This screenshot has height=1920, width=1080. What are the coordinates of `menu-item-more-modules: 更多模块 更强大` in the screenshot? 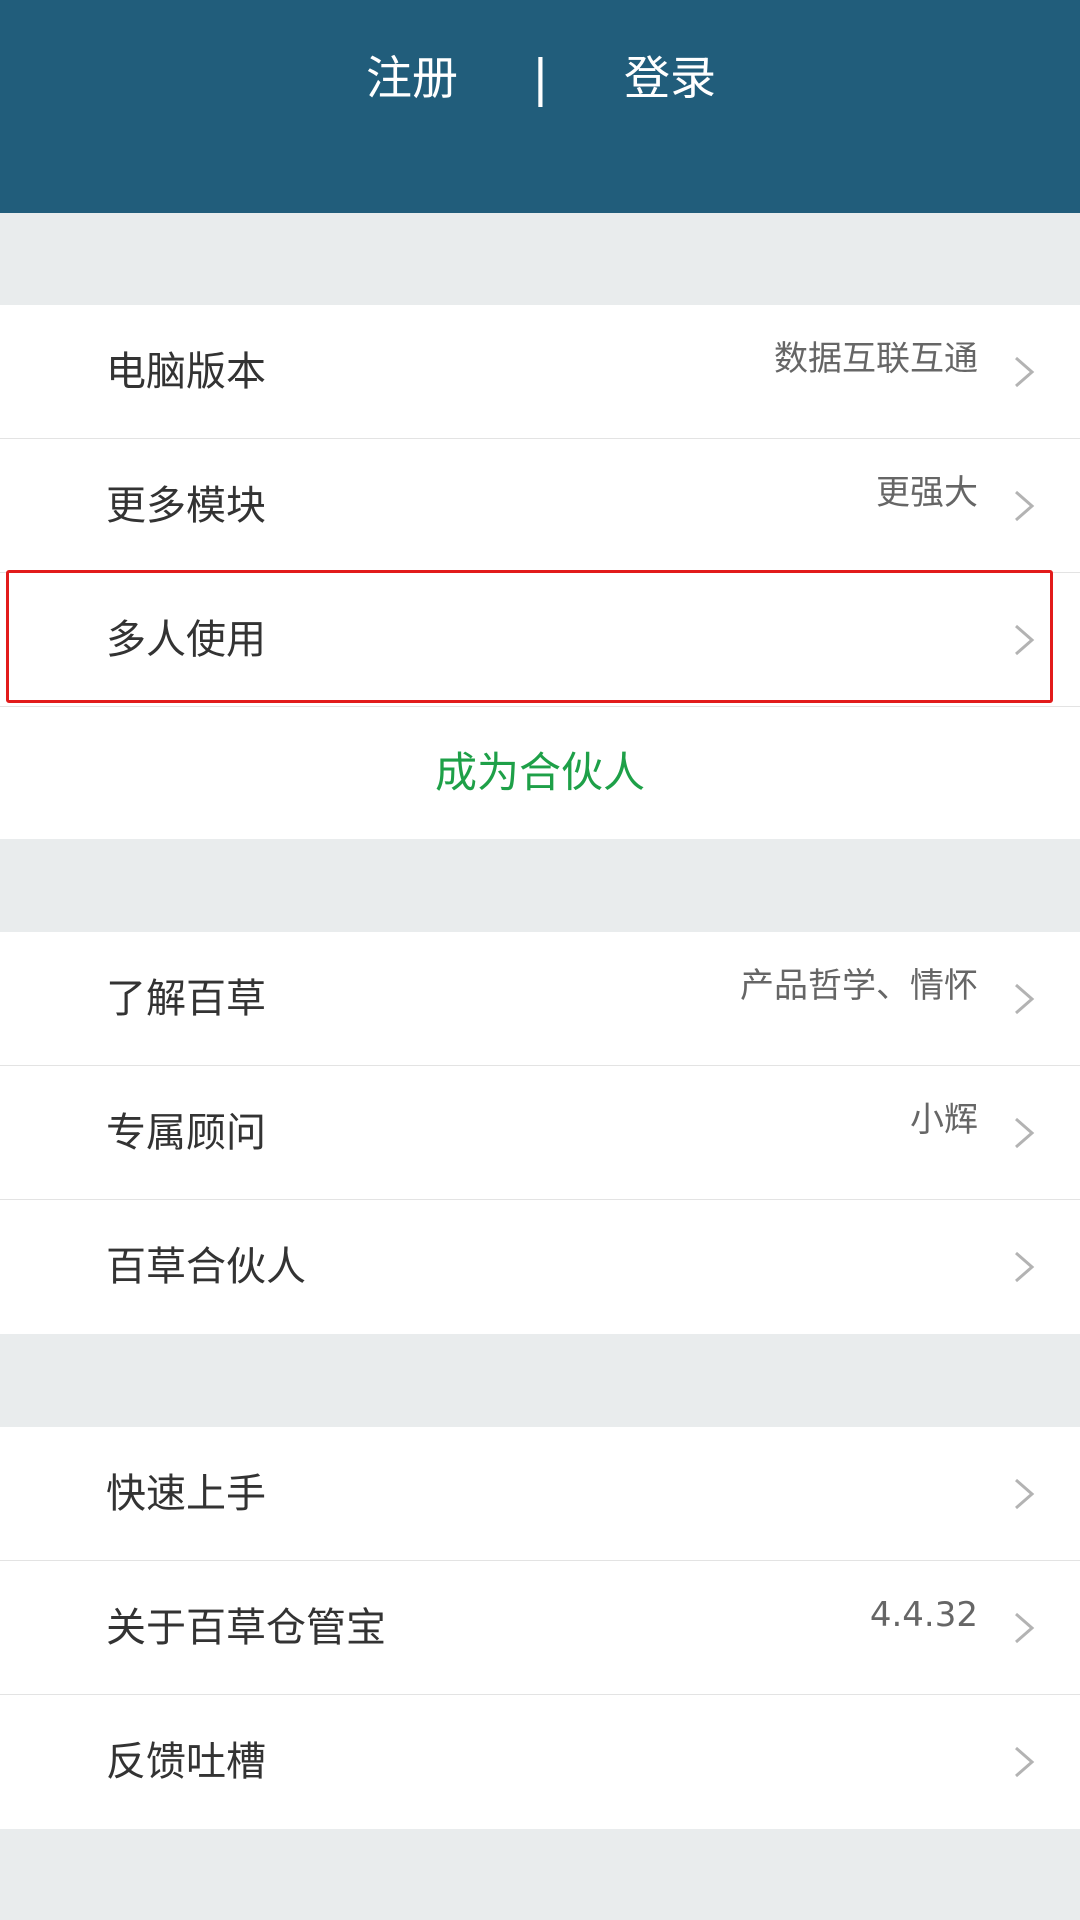 It's located at (540, 506).